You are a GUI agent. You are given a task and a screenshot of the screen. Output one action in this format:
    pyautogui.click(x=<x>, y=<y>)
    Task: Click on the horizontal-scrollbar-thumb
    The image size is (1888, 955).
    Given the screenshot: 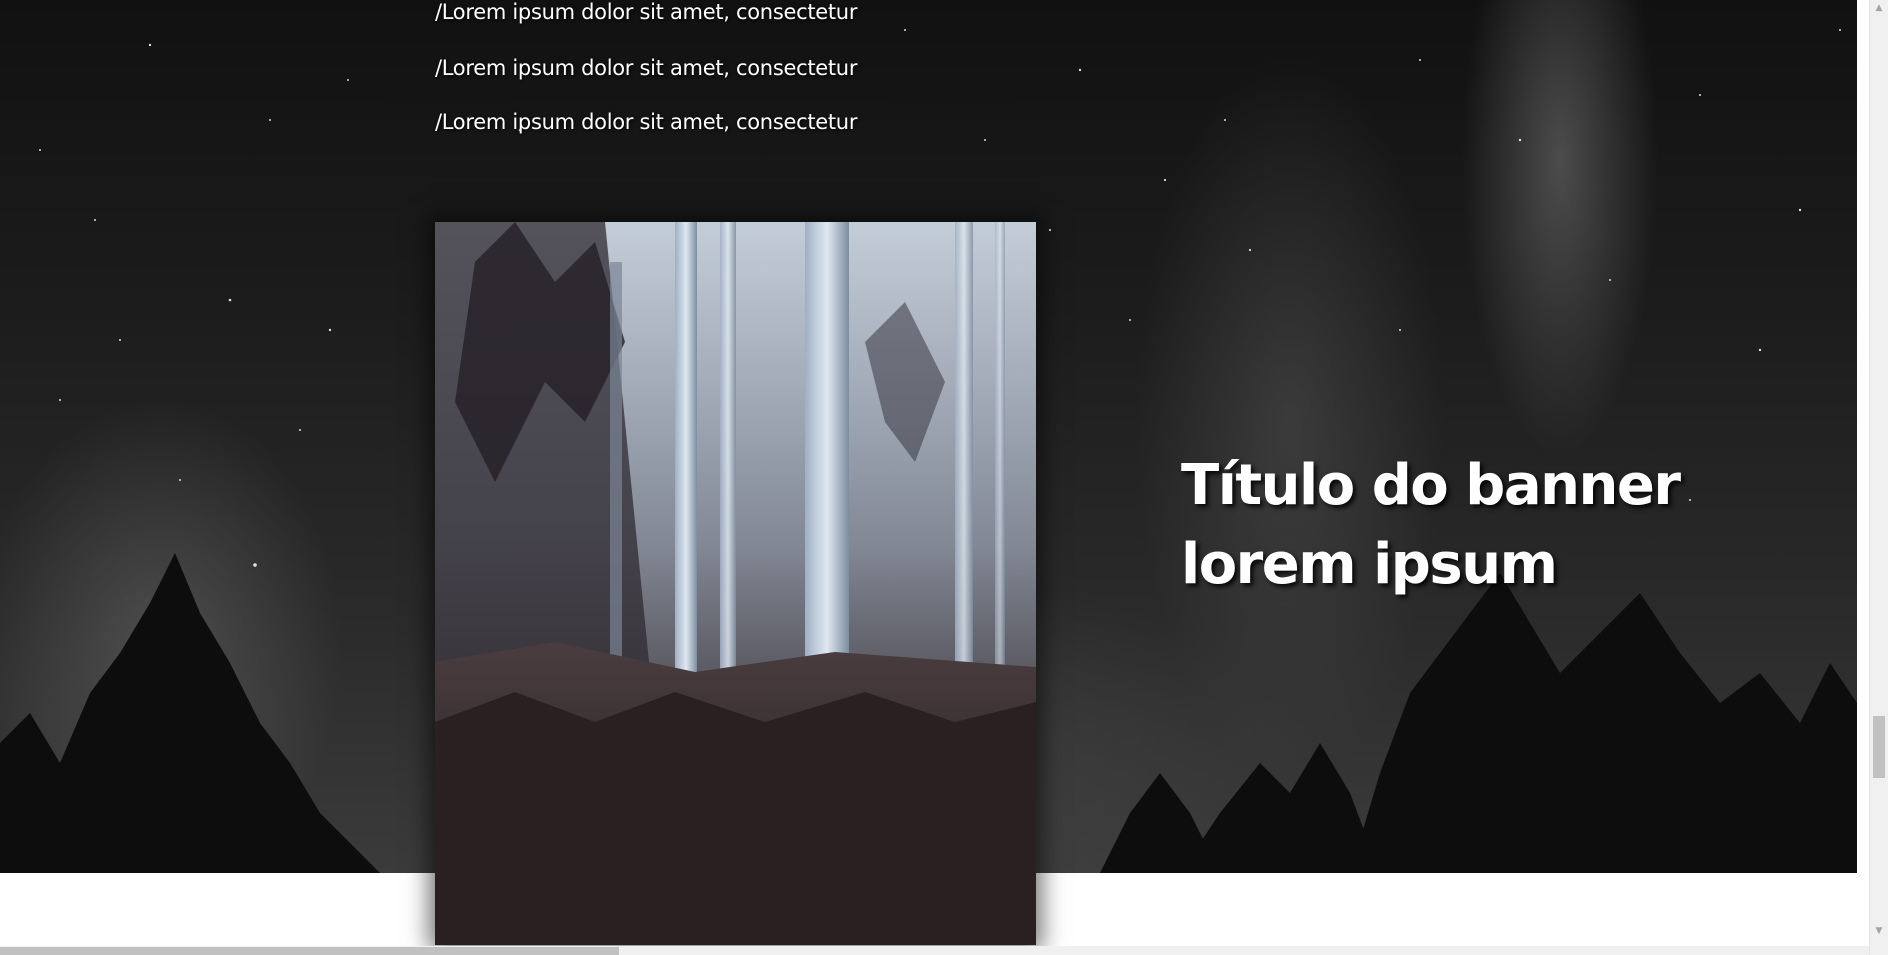 What is the action you would take?
    pyautogui.click(x=309, y=951)
    